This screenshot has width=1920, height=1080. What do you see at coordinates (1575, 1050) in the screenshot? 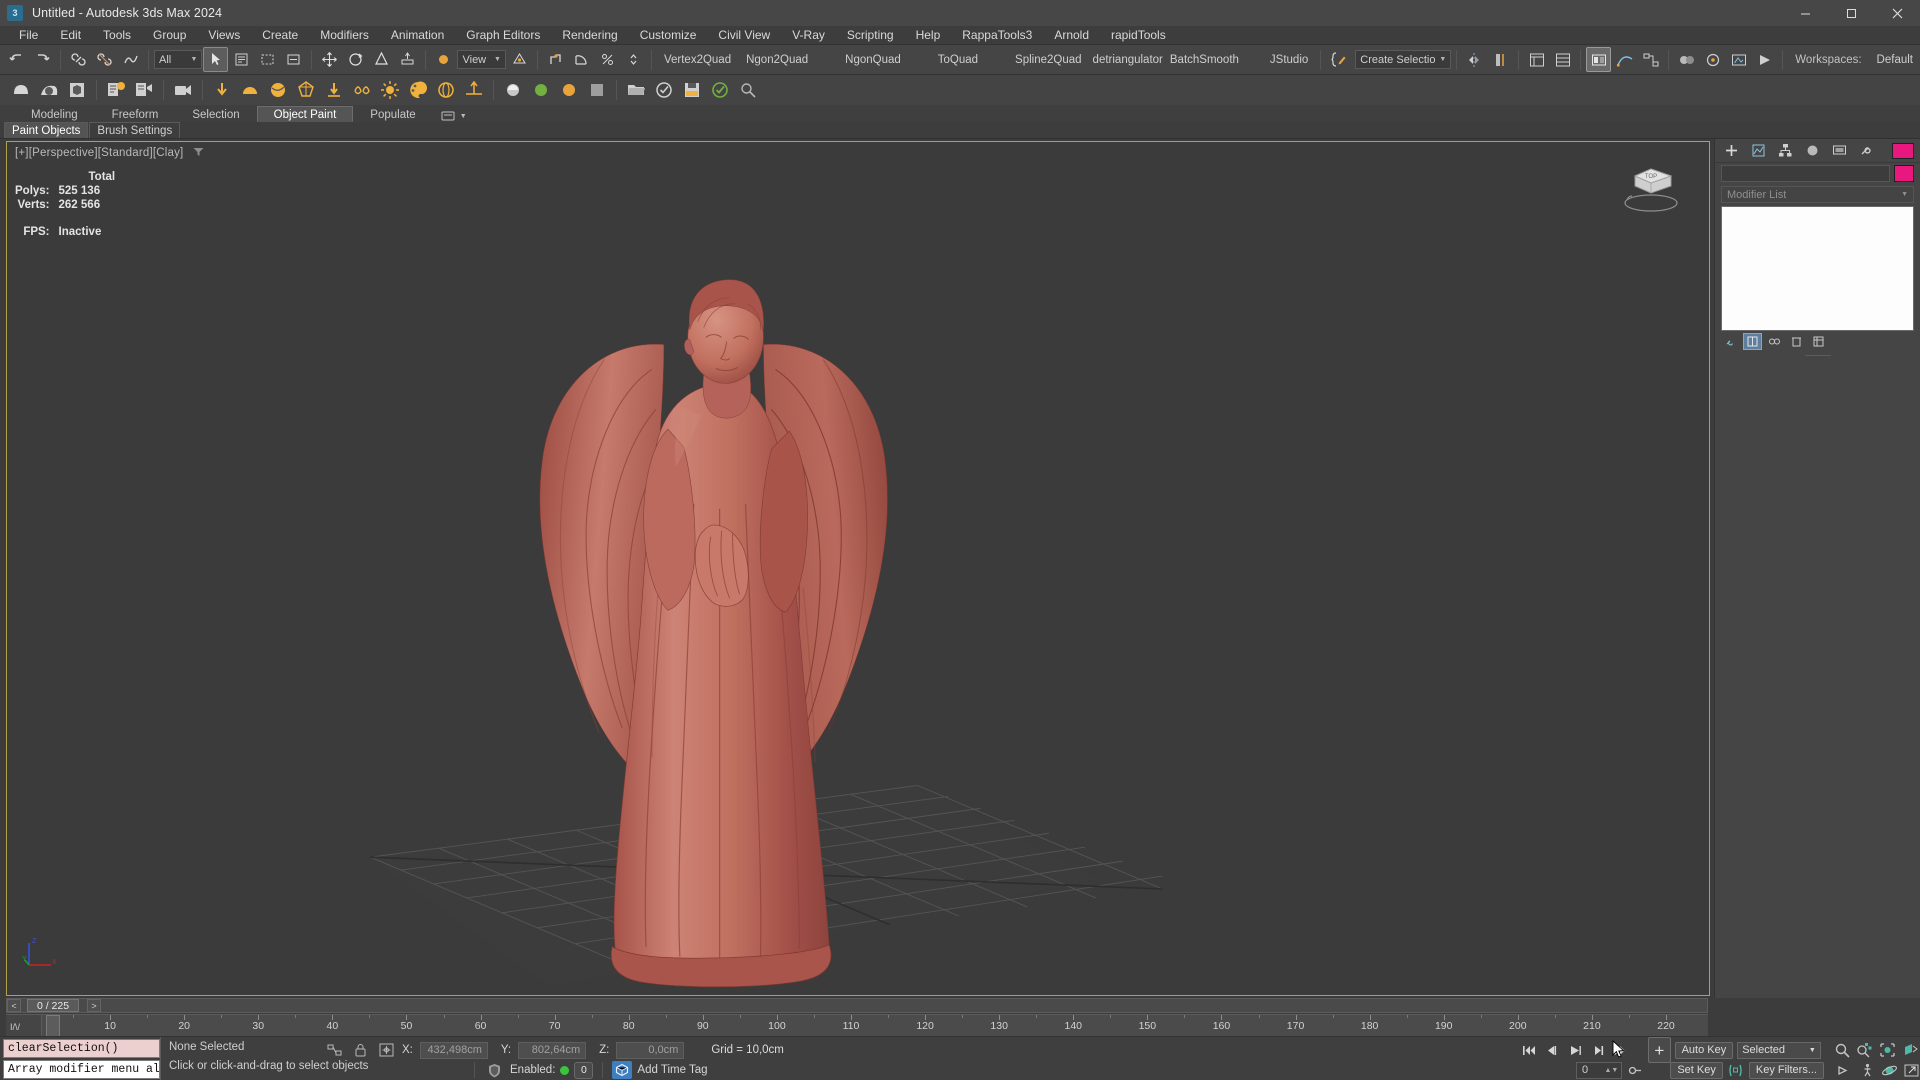
I see `play-icon` at bounding box center [1575, 1050].